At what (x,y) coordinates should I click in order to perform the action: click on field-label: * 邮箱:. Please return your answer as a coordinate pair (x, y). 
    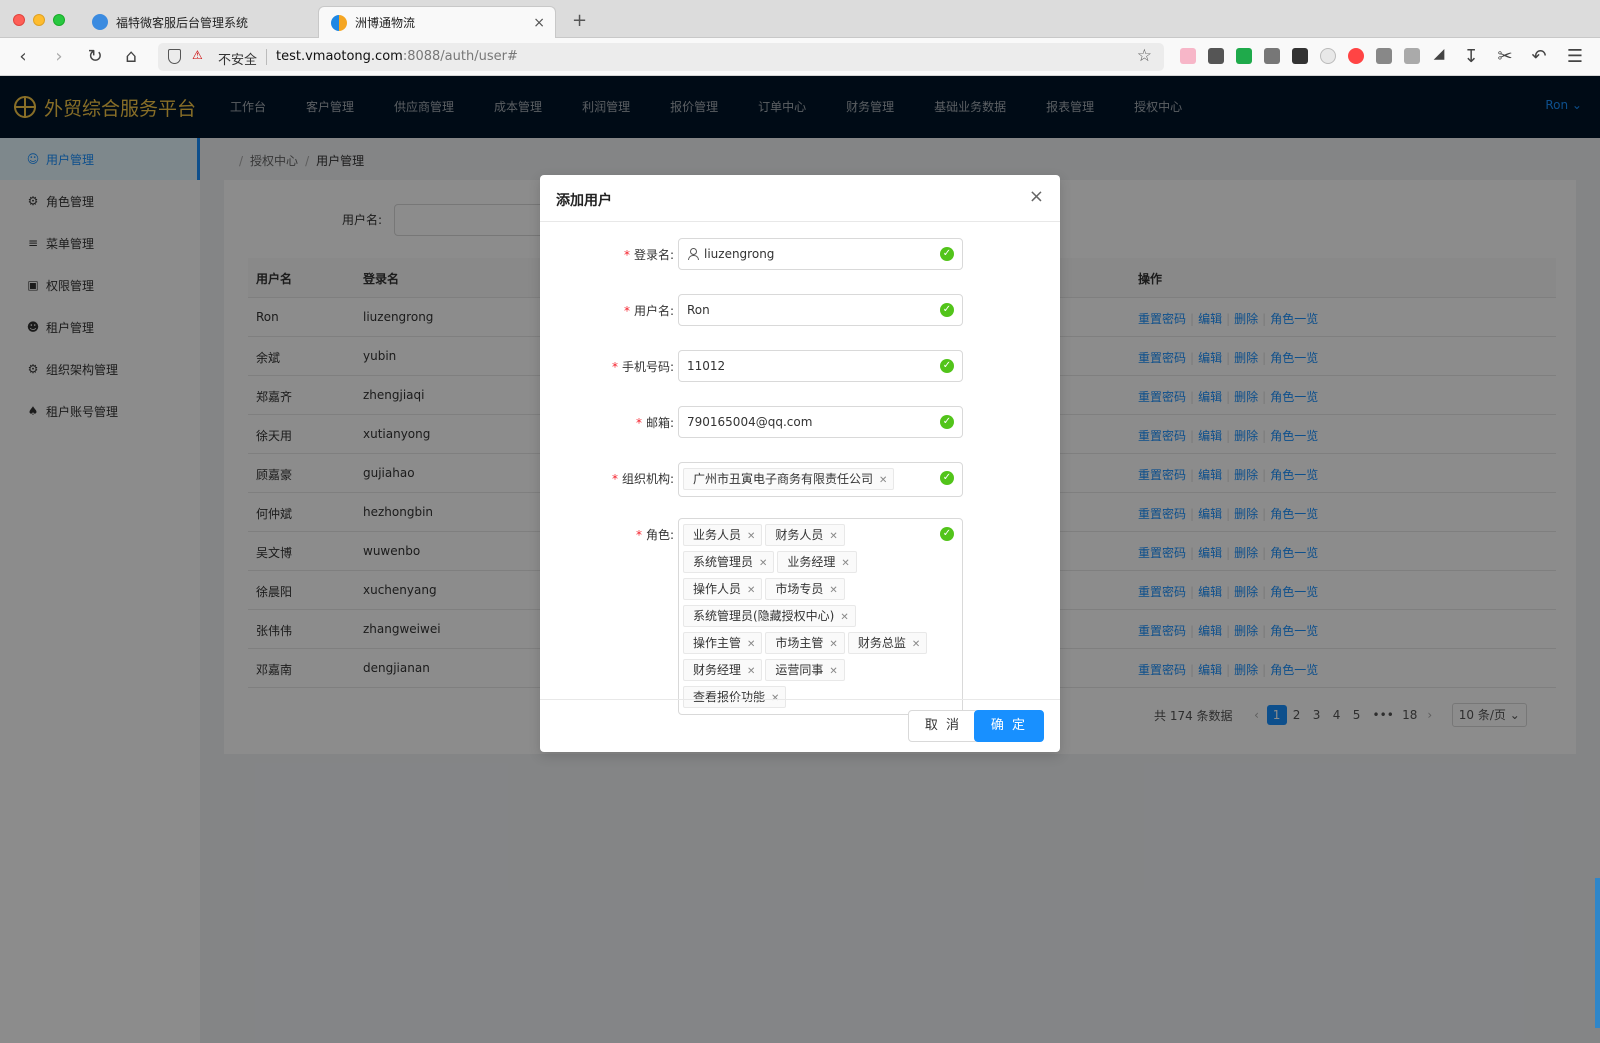
    Looking at the image, I should click on (655, 422).